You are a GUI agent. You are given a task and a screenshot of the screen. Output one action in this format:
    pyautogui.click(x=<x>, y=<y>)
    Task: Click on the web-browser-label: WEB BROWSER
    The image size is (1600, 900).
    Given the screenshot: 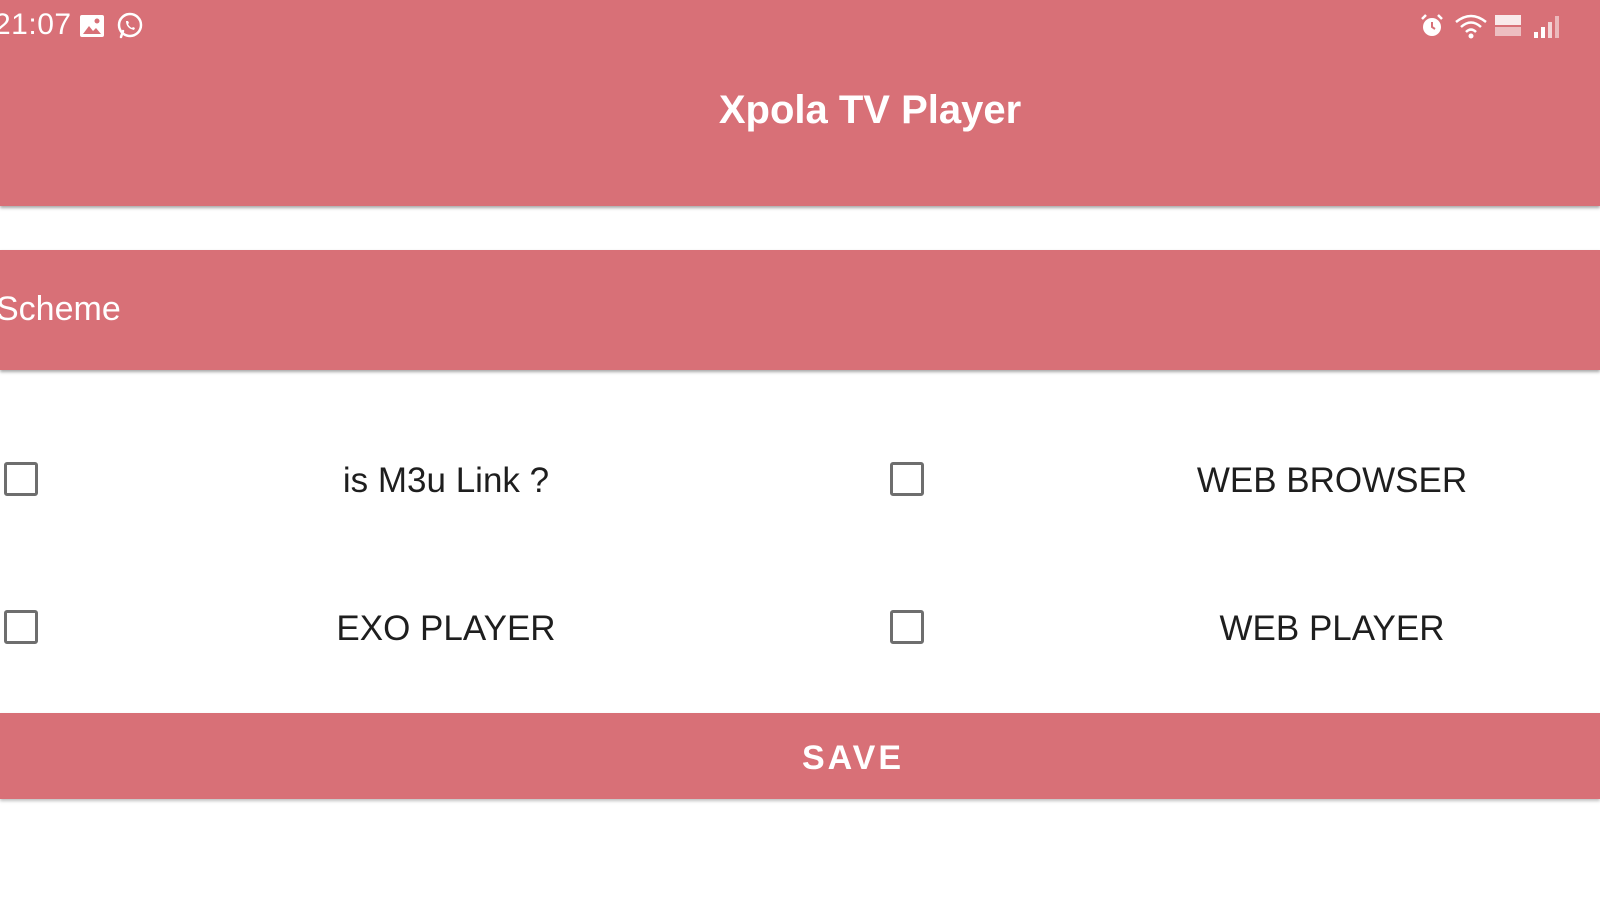 What is the action you would take?
    pyautogui.click(x=1332, y=480)
    